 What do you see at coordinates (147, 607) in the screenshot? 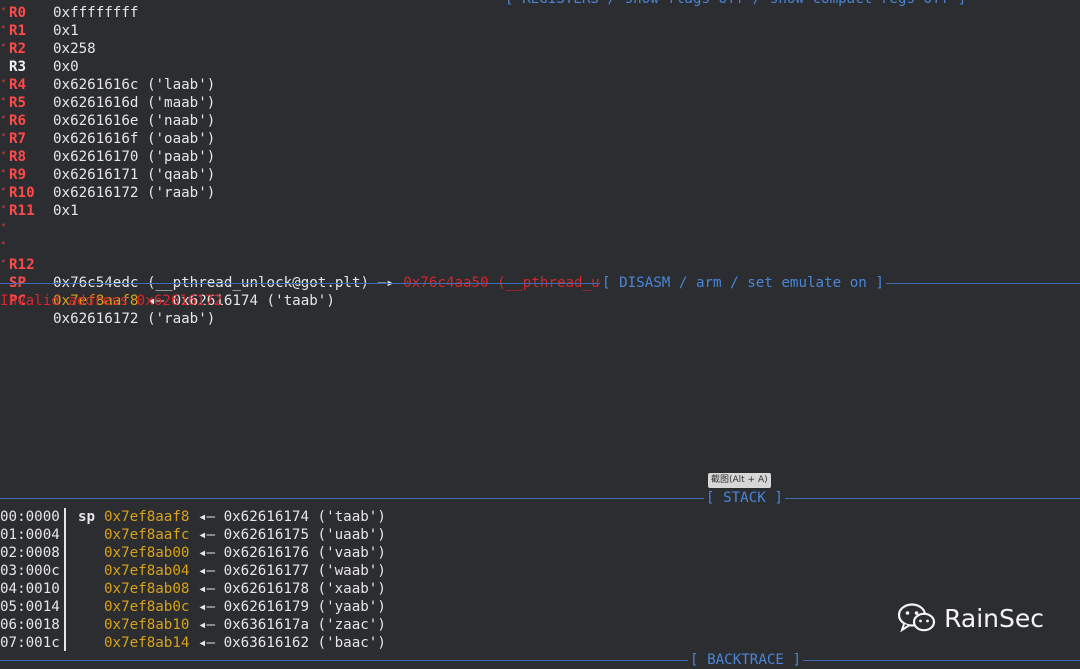
I see `stack-address: 0x7ef8ab0c` at bounding box center [147, 607].